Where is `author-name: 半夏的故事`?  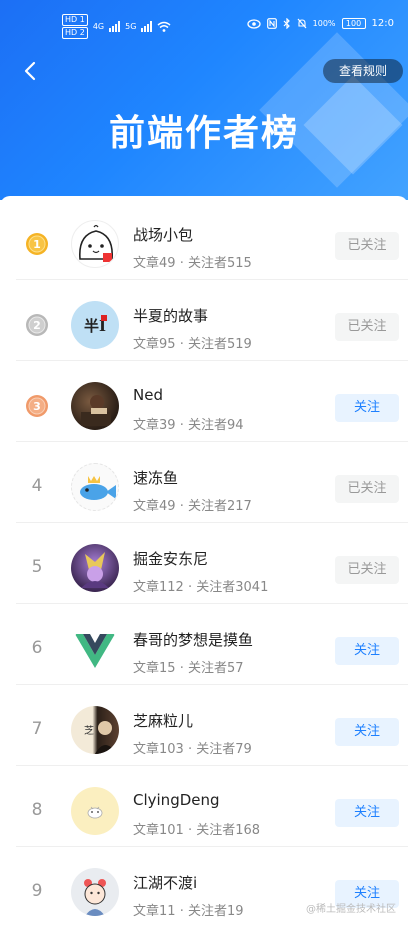
author-name: 半夏的故事 is located at coordinates (170, 315).